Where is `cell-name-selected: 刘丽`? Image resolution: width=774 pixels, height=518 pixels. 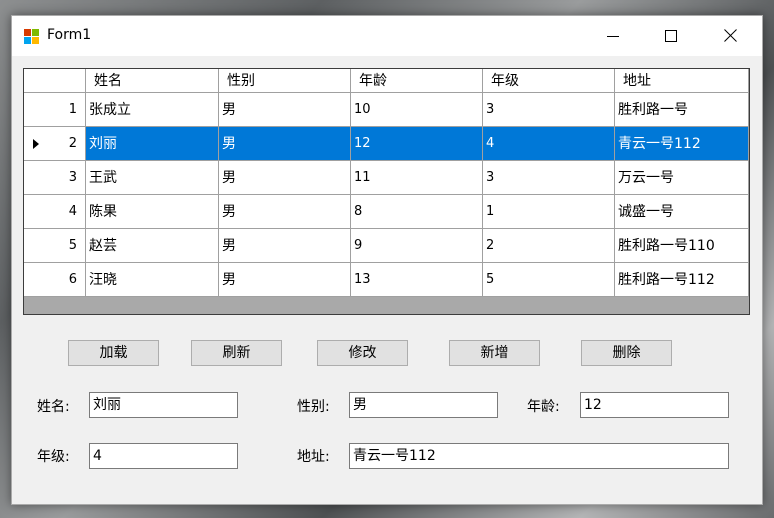
cell-name-selected: 刘丽 is located at coordinates (152, 144).